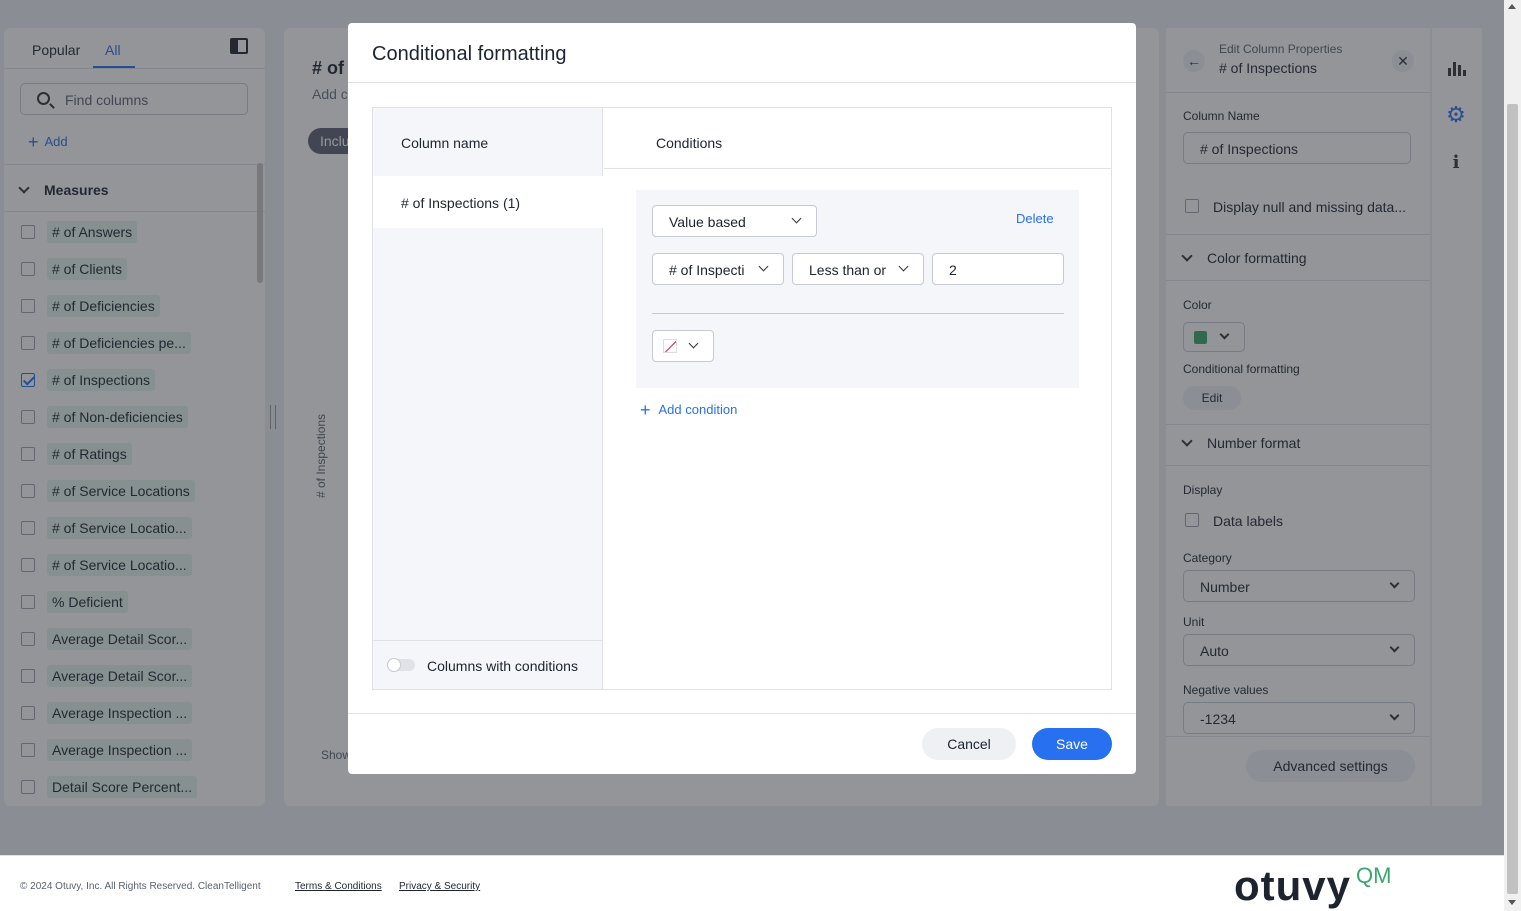  Describe the element at coordinates (689, 143) in the screenshot. I see `conditions-header: Conditions` at that location.